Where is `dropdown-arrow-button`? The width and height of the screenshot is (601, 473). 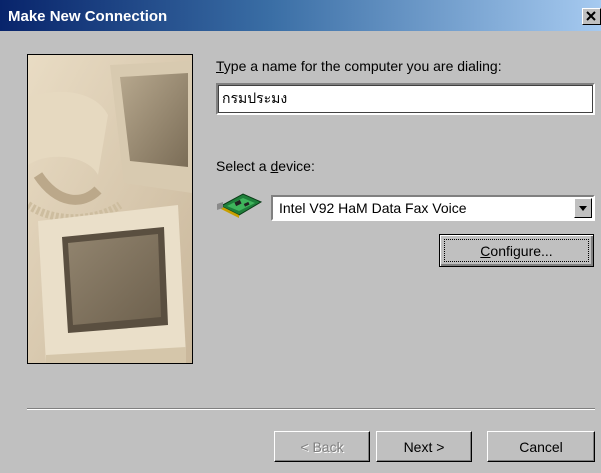 dropdown-arrow-button is located at coordinates (583, 208).